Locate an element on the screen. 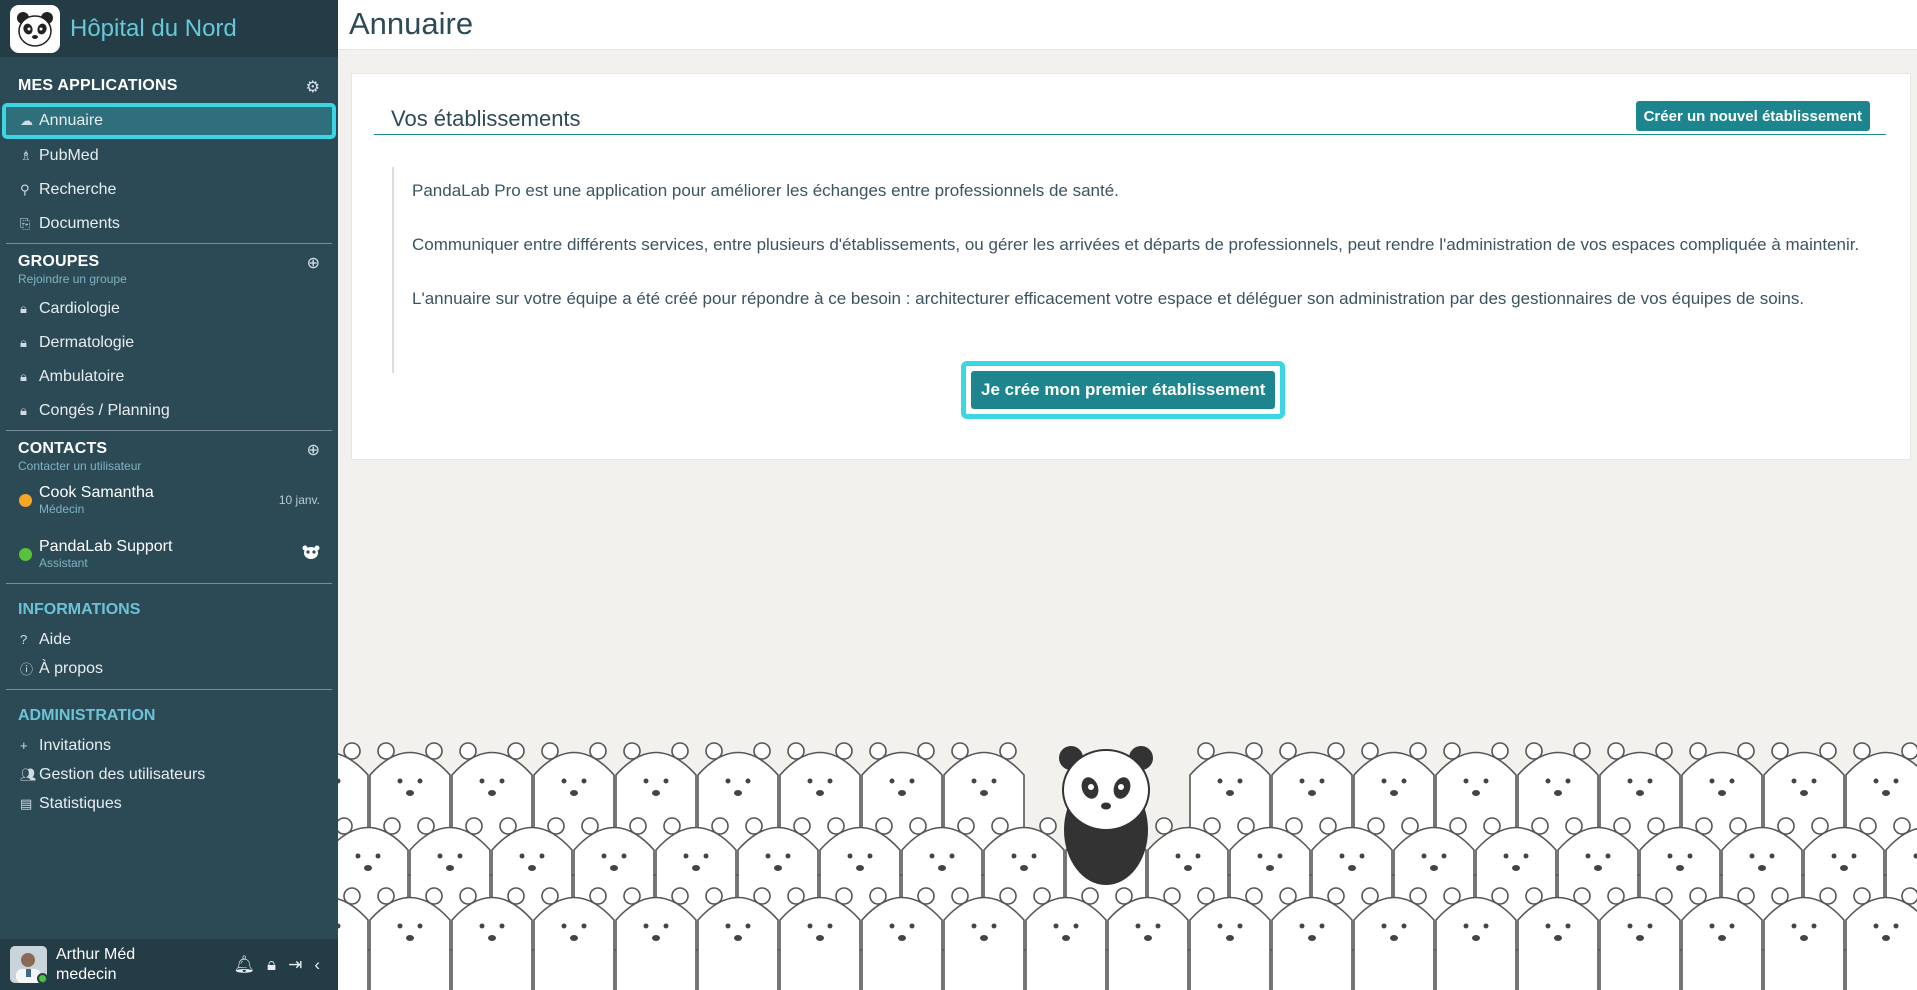 This screenshot has height=990, width=1917. apps-section-header: MES APPLICATIONS ⚙ is located at coordinates (169, 87).